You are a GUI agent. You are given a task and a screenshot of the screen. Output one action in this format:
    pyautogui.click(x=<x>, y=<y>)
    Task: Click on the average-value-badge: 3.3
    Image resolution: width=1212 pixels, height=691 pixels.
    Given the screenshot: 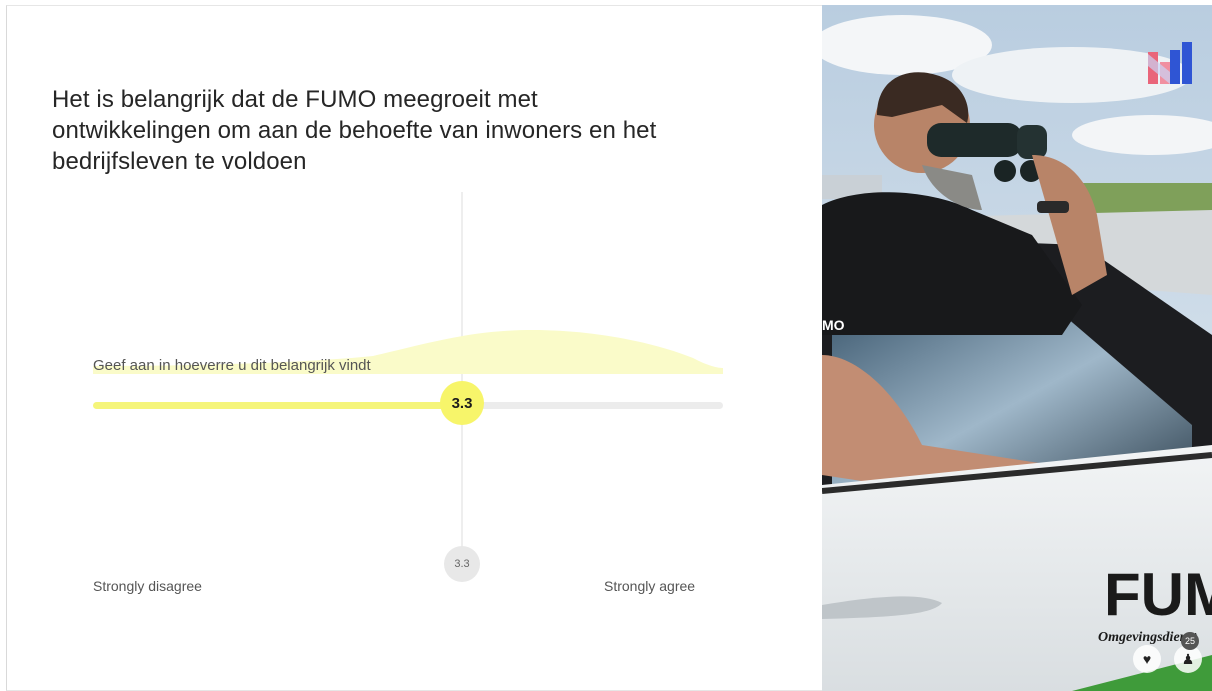 What is the action you would take?
    pyautogui.click(x=462, y=564)
    